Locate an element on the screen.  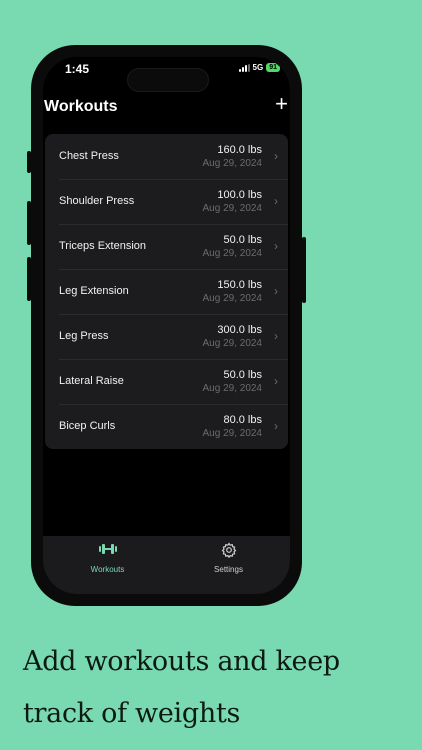
workout-name: Triceps Extension is located at coordinates (103, 246).